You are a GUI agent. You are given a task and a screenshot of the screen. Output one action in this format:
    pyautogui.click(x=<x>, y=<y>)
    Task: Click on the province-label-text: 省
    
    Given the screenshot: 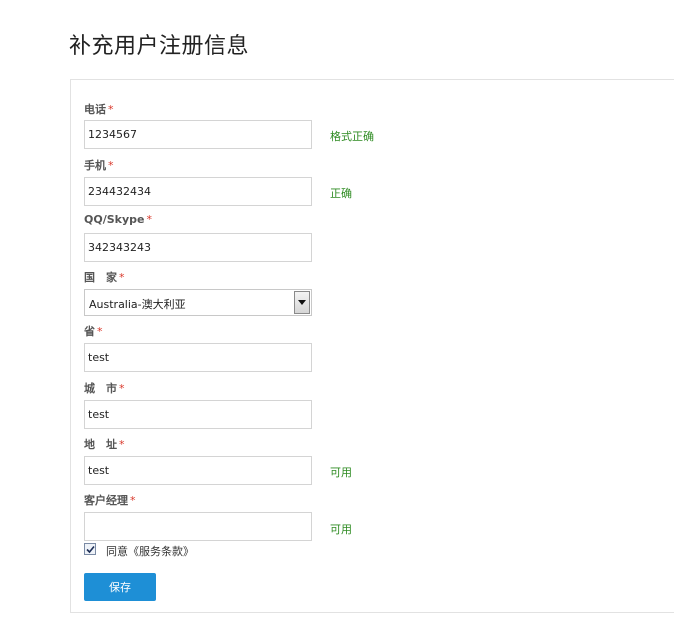 What is the action you would take?
    pyautogui.click(x=89, y=331)
    